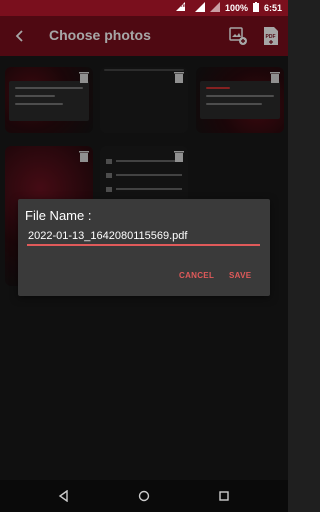  I want to click on svg-text: LTE, so click(182, 5).